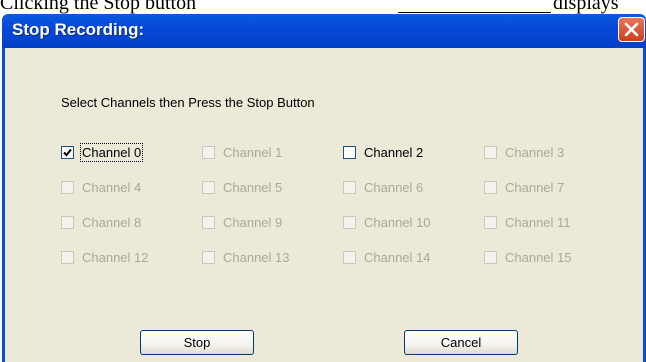 Image resolution: width=646 pixels, height=362 pixels. Describe the element at coordinates (111, 152) in the screenshot. I see `channel-label: Channel 0` at that location.